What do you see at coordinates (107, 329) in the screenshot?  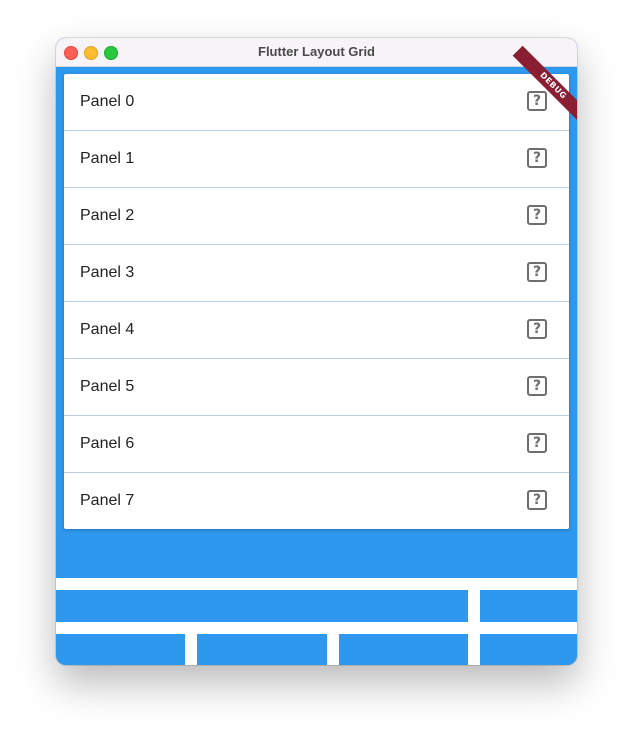 I see `panel-label: Panel 4` at bounding box center [107, 329].